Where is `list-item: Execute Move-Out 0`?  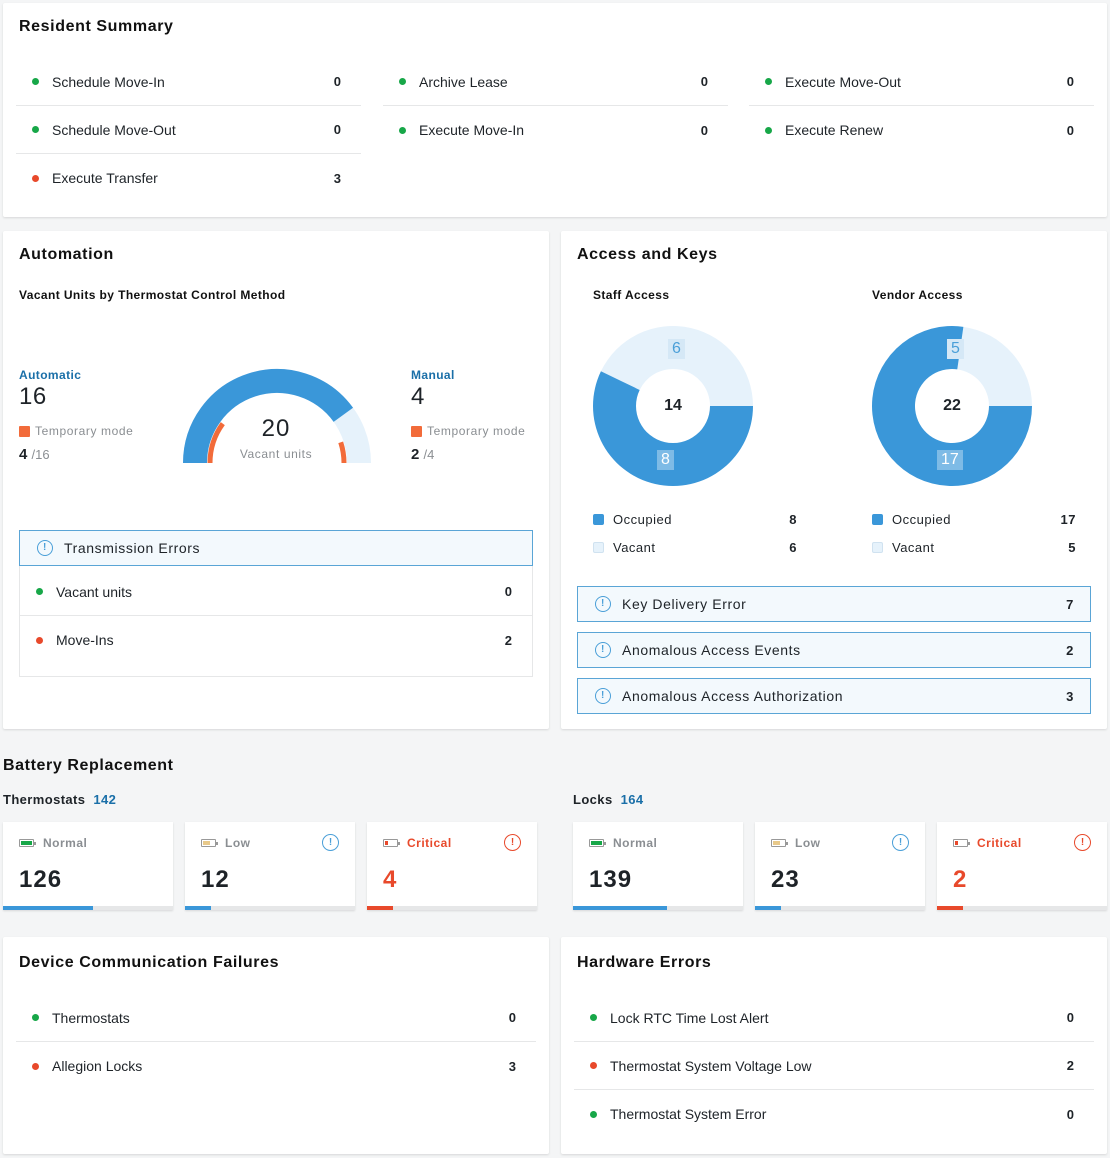
list-item: Execute Move-Out 0 is located at coordinates (921, 82).